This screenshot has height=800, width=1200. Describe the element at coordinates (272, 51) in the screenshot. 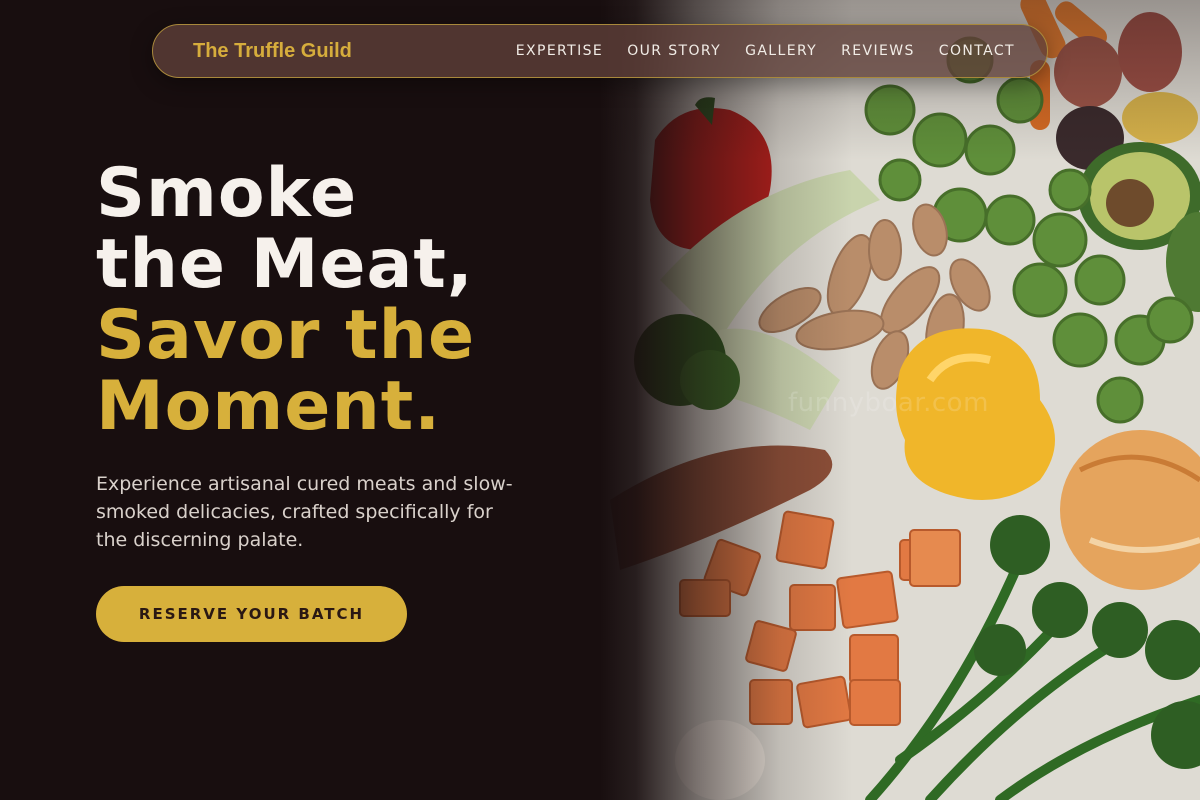

I see `brand-logo-link: The Truffle Guild` at that location.